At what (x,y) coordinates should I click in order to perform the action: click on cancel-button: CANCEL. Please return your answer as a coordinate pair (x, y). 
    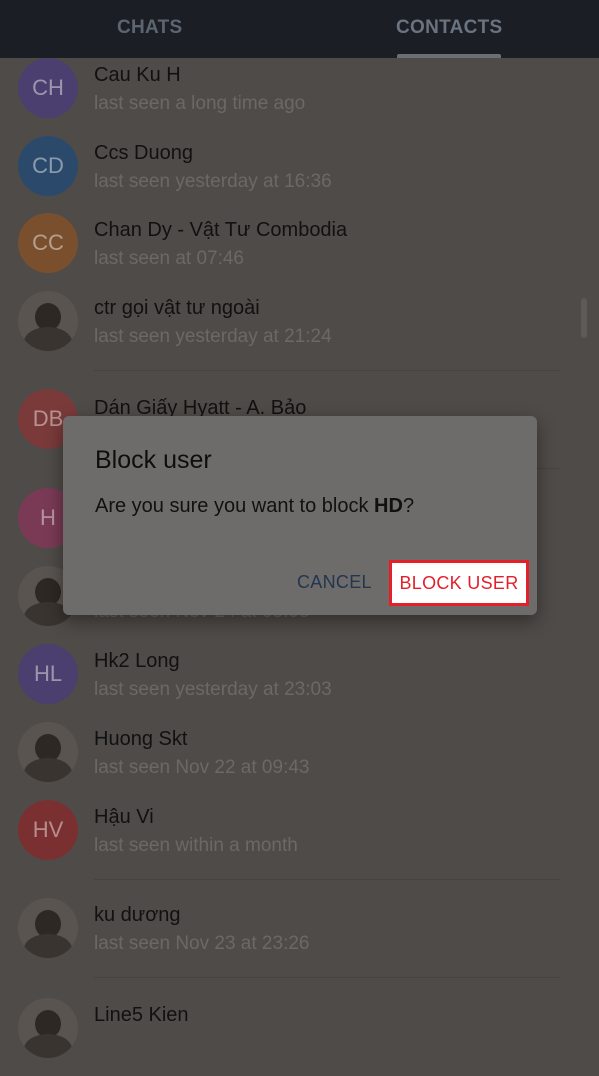
    Looking at the image, I should click on (334, 582).